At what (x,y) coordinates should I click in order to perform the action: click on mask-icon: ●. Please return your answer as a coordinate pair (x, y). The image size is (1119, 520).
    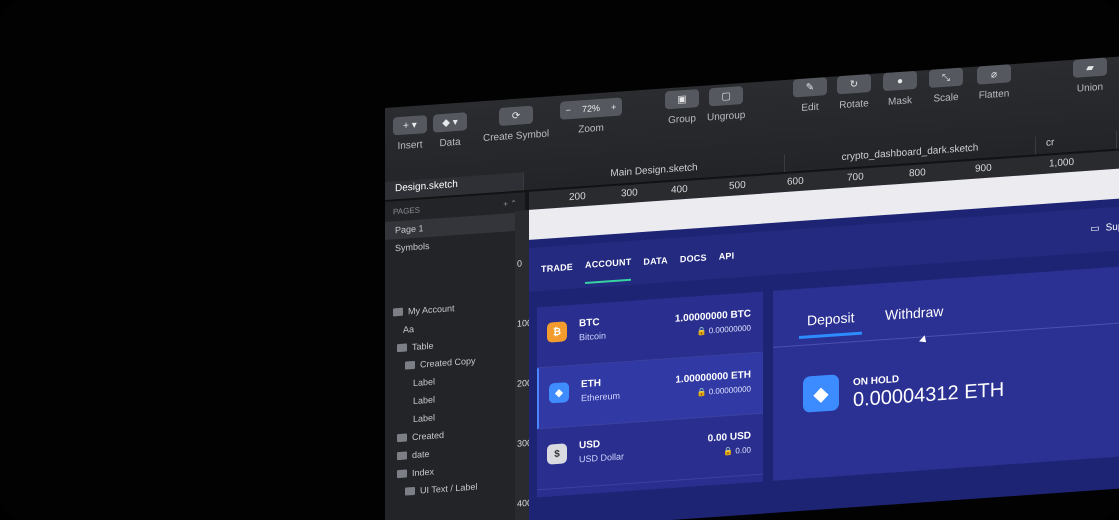
    Looking at the image, I should click on (900, 81).